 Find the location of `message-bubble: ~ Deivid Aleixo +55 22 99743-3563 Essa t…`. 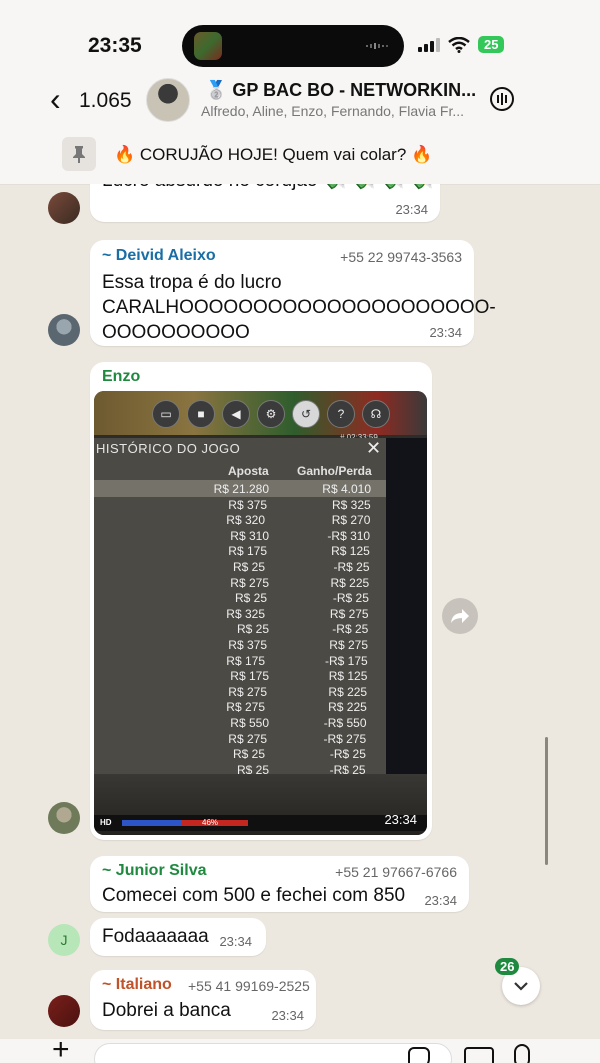

message-bubble: ~ Deivid Aleixo +55 22 99743-3563 Essa t… is located at coordinates (293, 293).